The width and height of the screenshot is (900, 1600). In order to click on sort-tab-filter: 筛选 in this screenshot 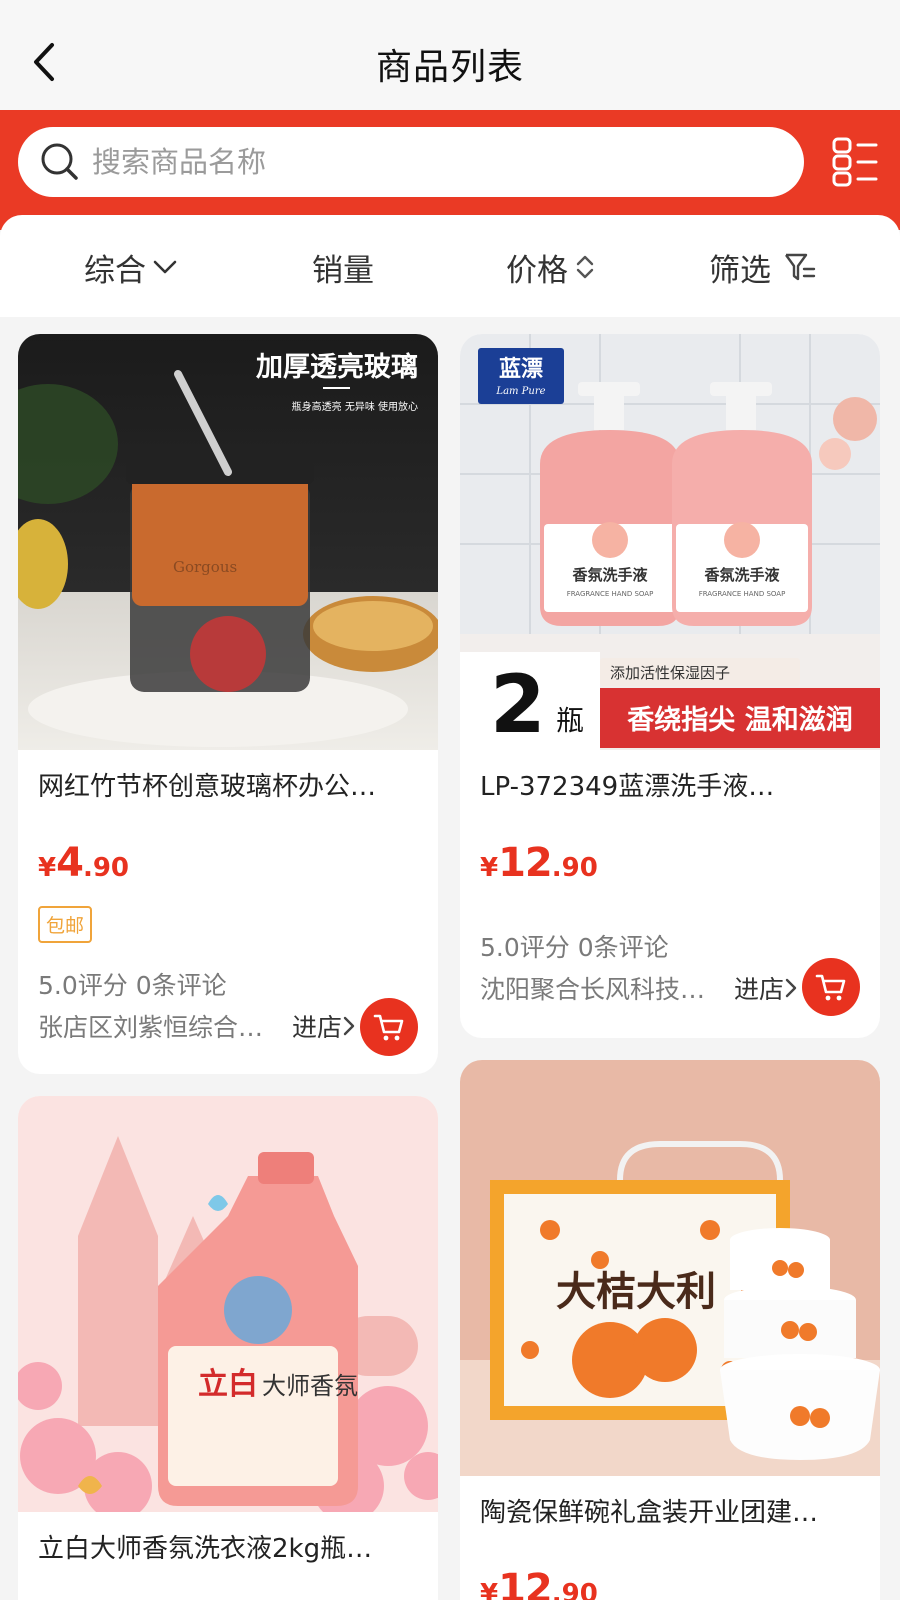, I will do `click(763, 267)`.